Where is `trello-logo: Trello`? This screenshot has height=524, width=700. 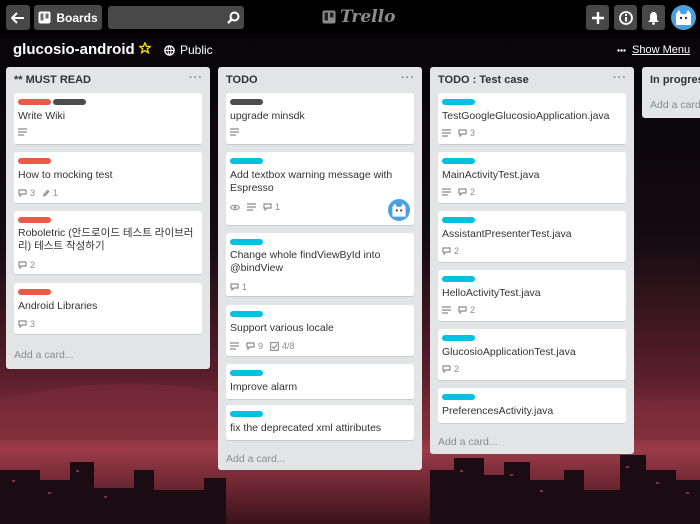 trello-logo: Trello is located at coordinates (358, 17).